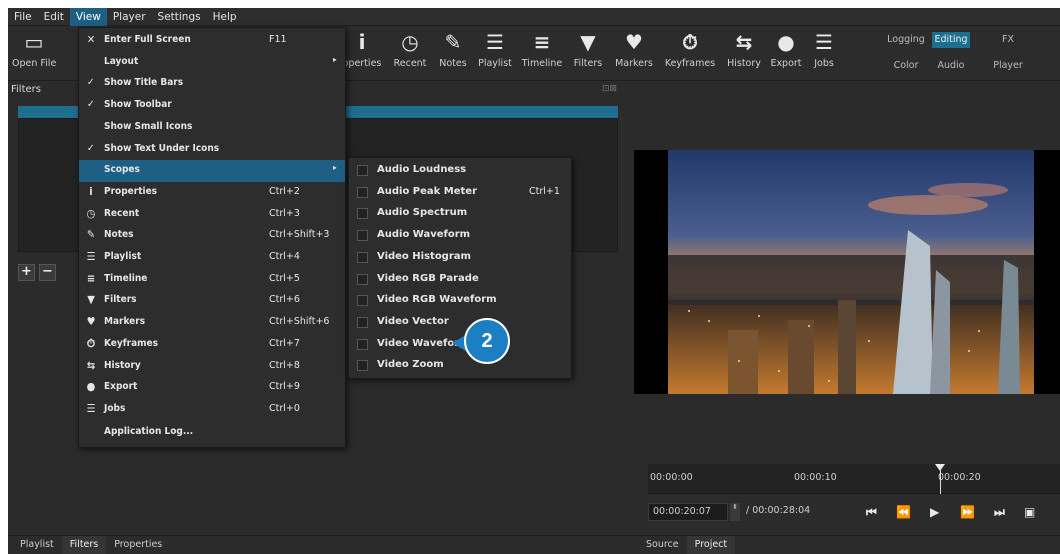 This screenshot has width=1060, height=554. Describe the element at coordinates (967, 512) in the screenshot. I see `fast-forward-icon: ⏩` at that location.